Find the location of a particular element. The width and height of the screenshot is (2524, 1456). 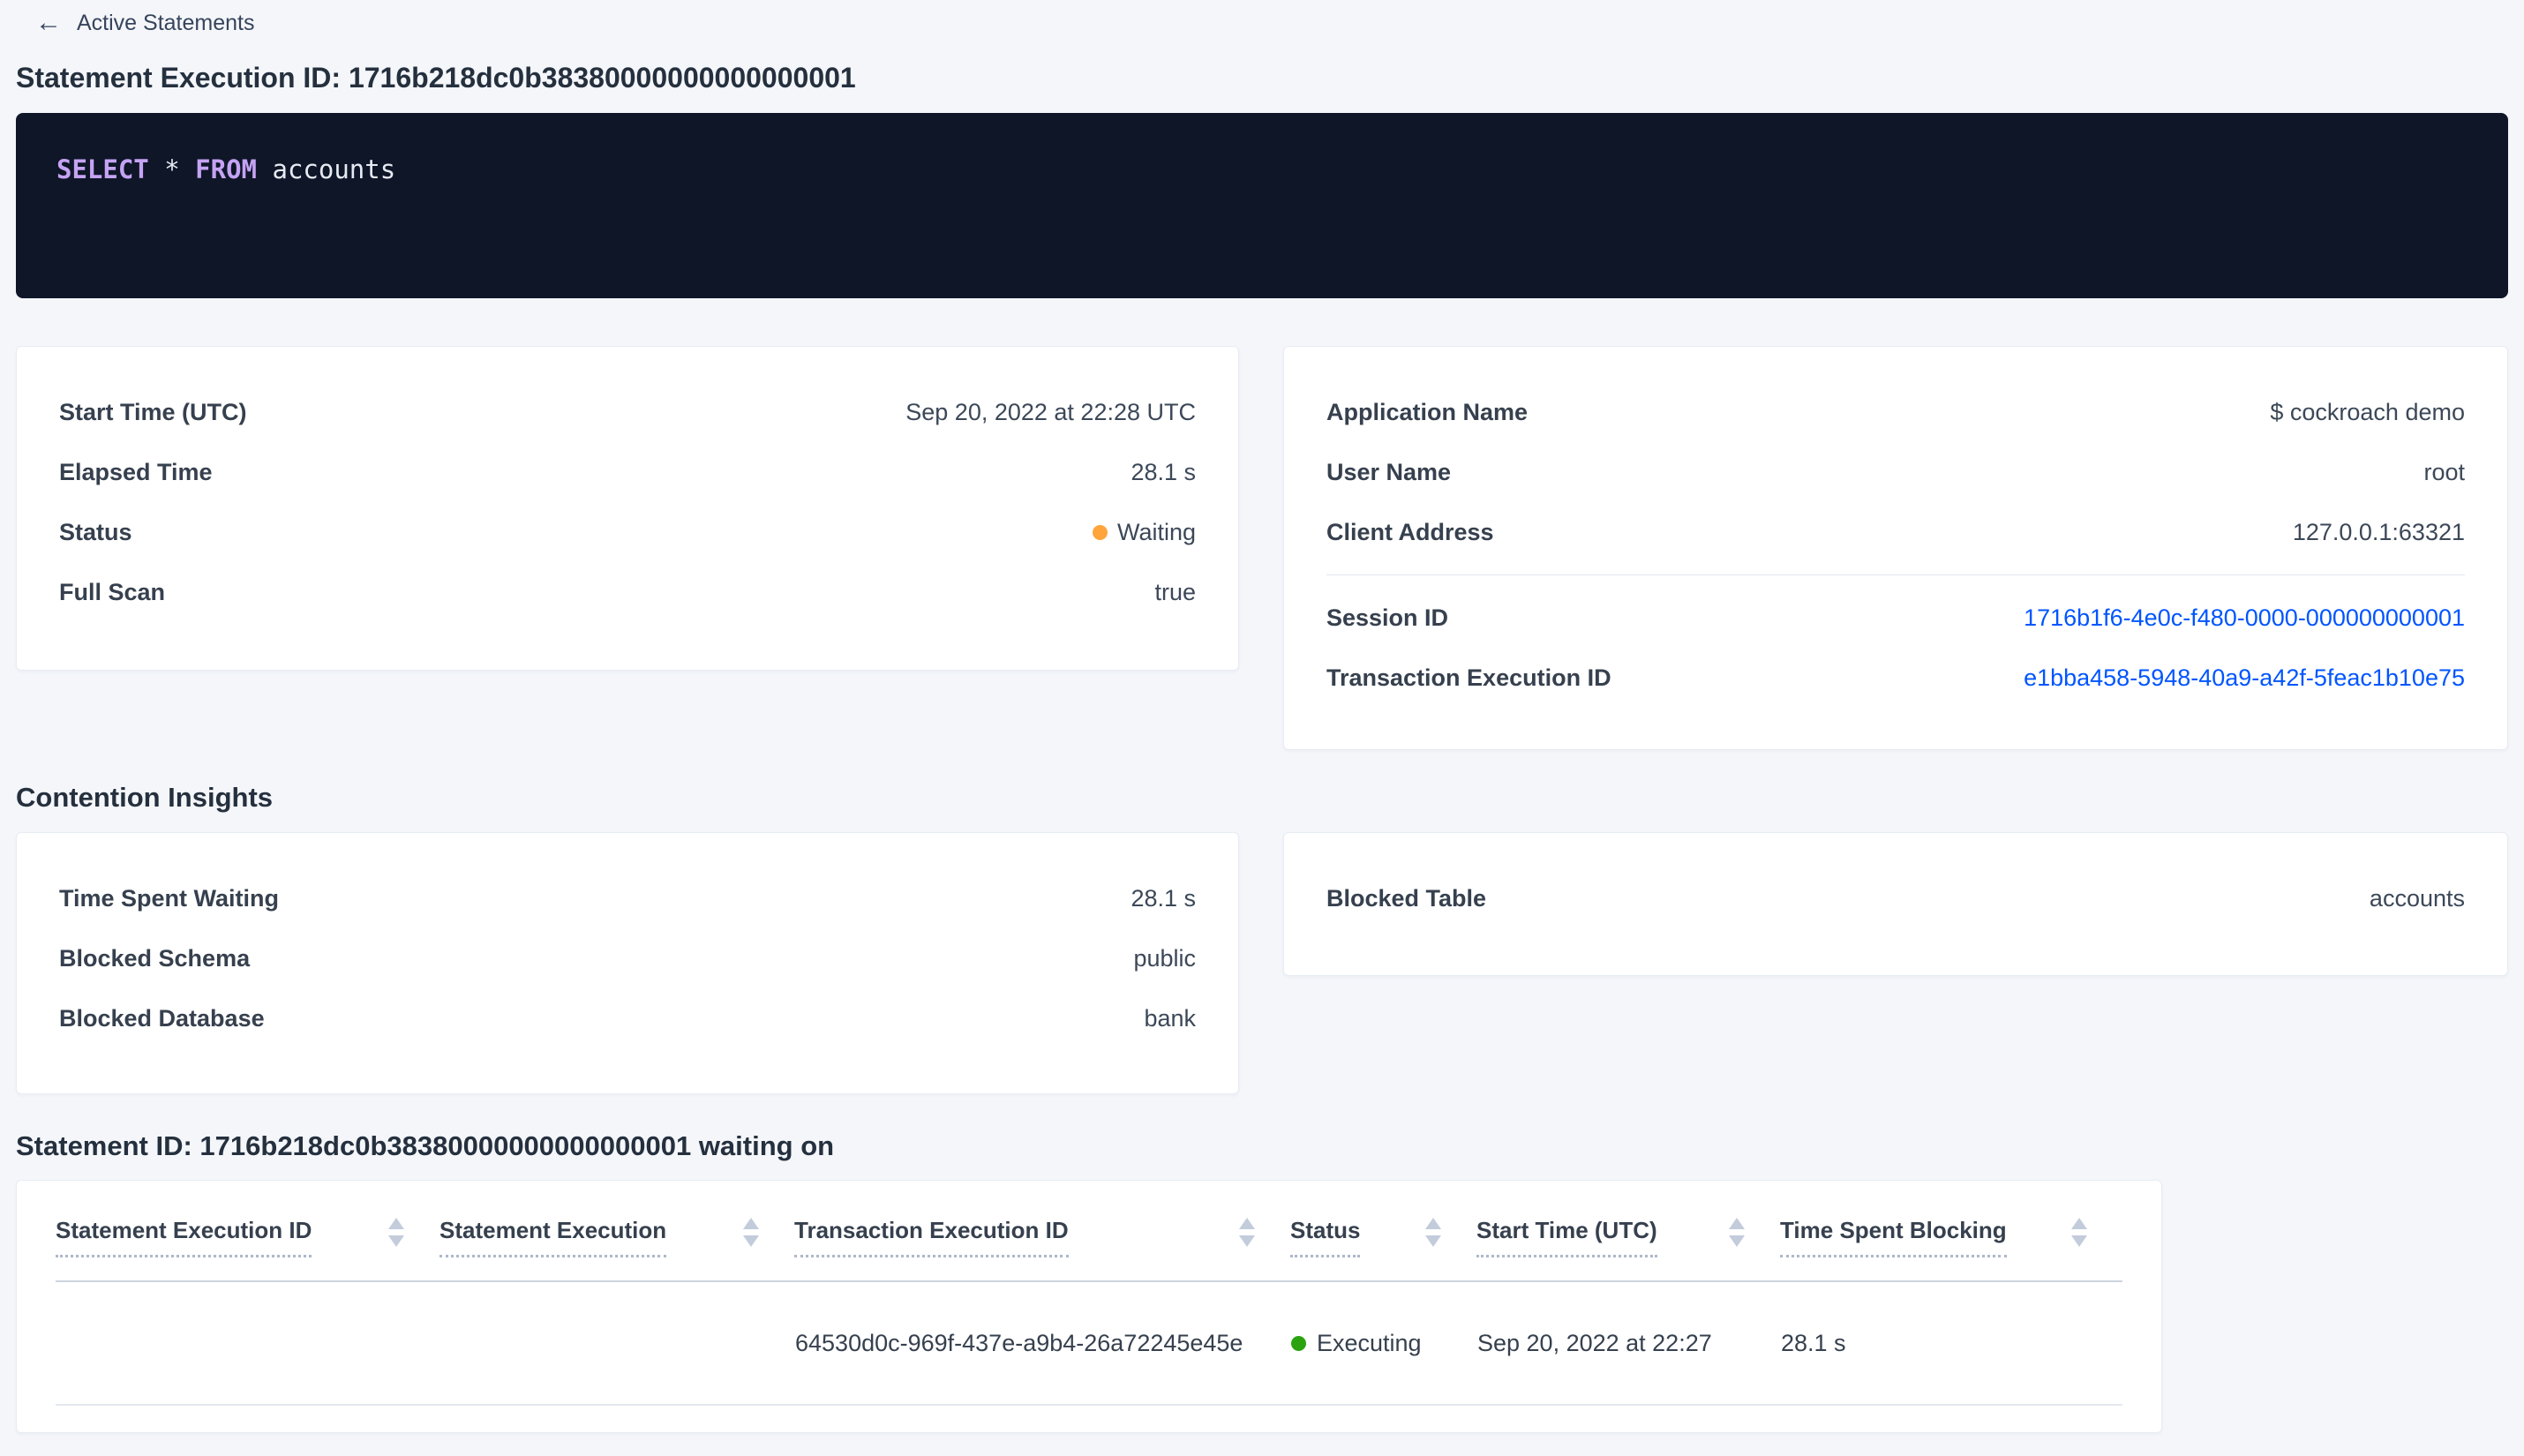

sql-statement-text: SELECT * FROM accounts is located at coordinates (1262, 169).